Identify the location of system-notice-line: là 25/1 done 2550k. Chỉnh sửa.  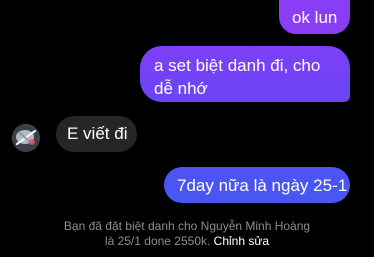
(187, 241).